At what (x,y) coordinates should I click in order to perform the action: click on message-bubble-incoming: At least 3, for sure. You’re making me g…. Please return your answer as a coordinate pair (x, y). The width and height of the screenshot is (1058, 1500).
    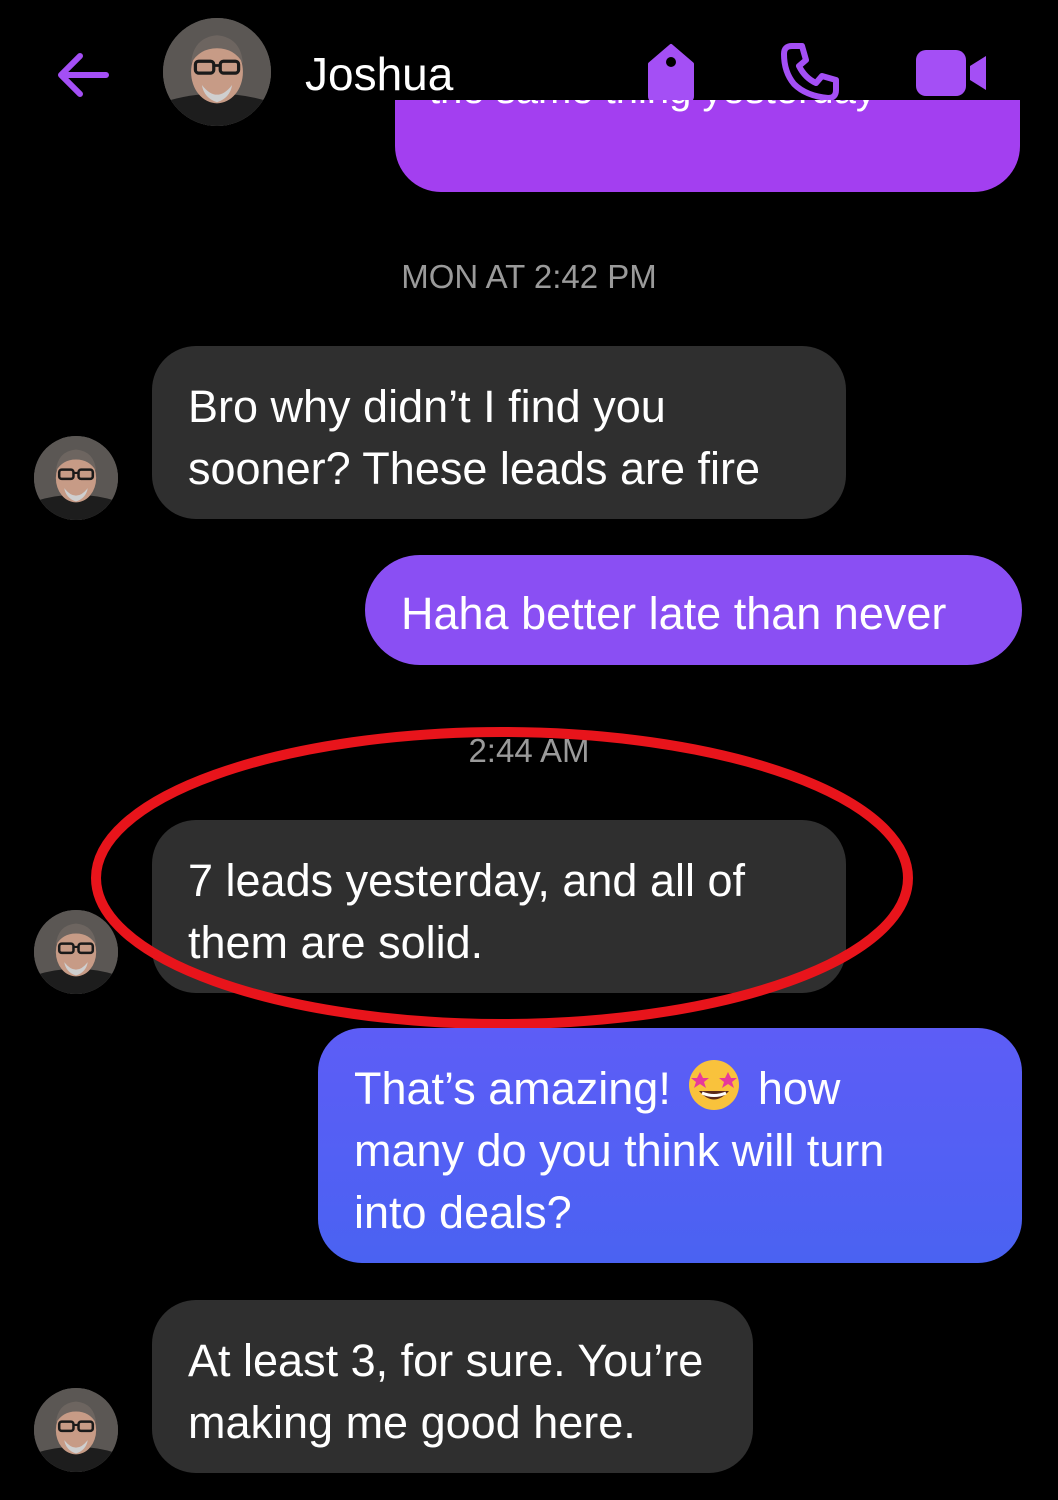
    Looking at the image, I should click on (452, 1386).